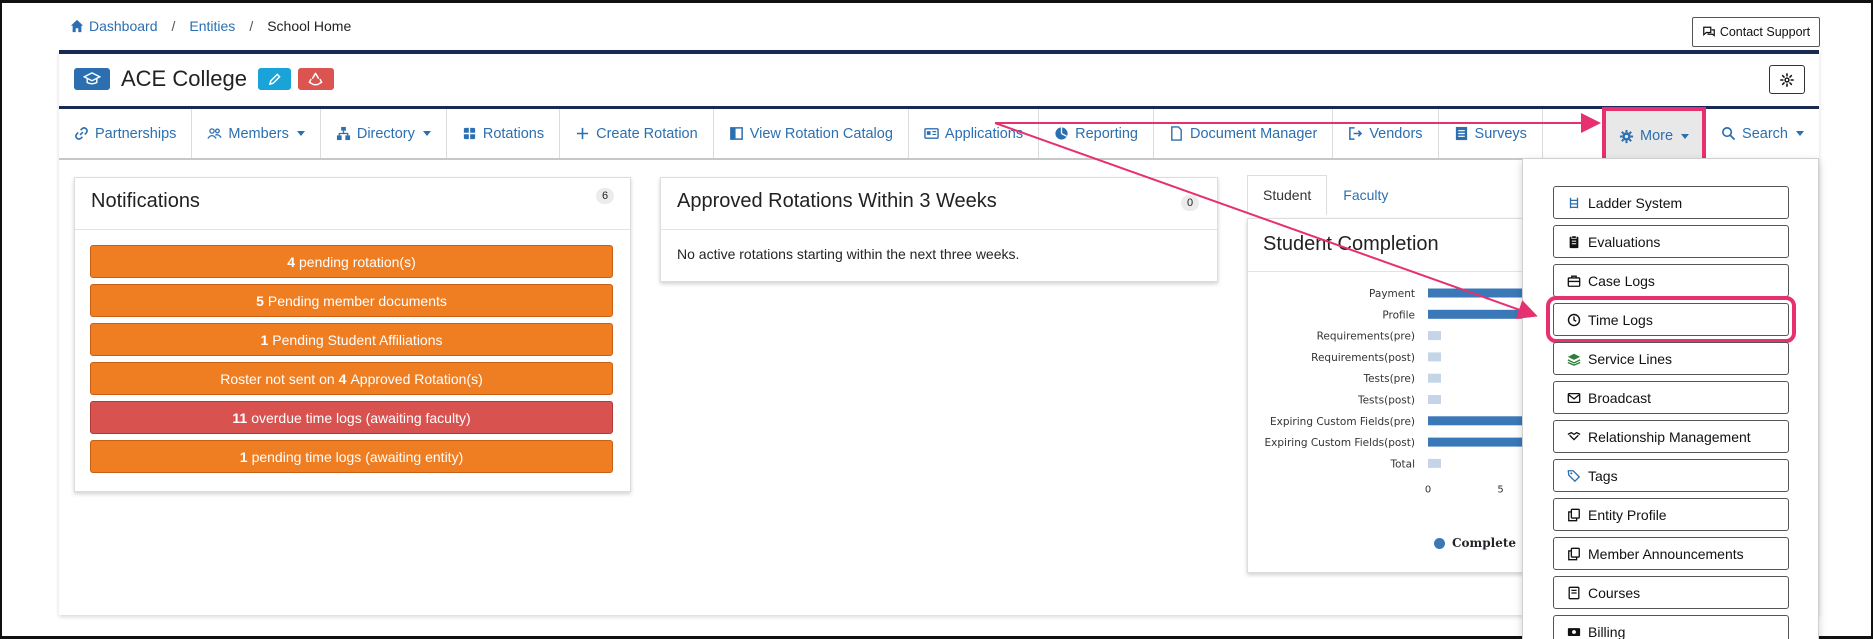 This screenshot has height=639, width=1873. I want to click on menu-broadcast: Broadcast, so click(1671, 397).